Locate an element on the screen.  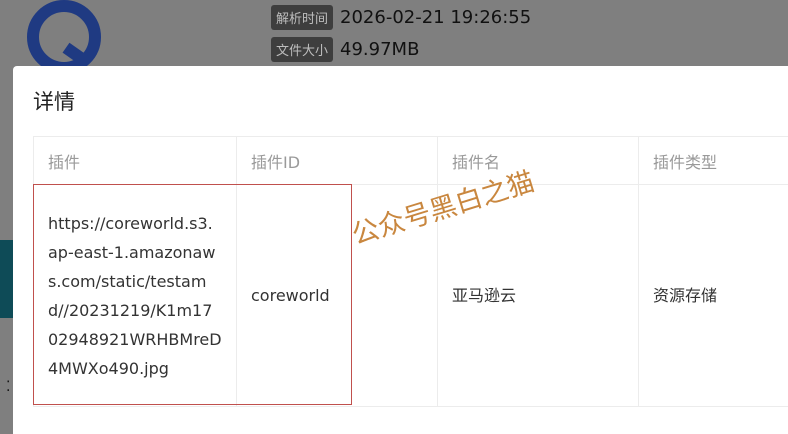
table-header-row: 插件 插件ID 插件名 插件类型 is located at coordinates (410, 160).